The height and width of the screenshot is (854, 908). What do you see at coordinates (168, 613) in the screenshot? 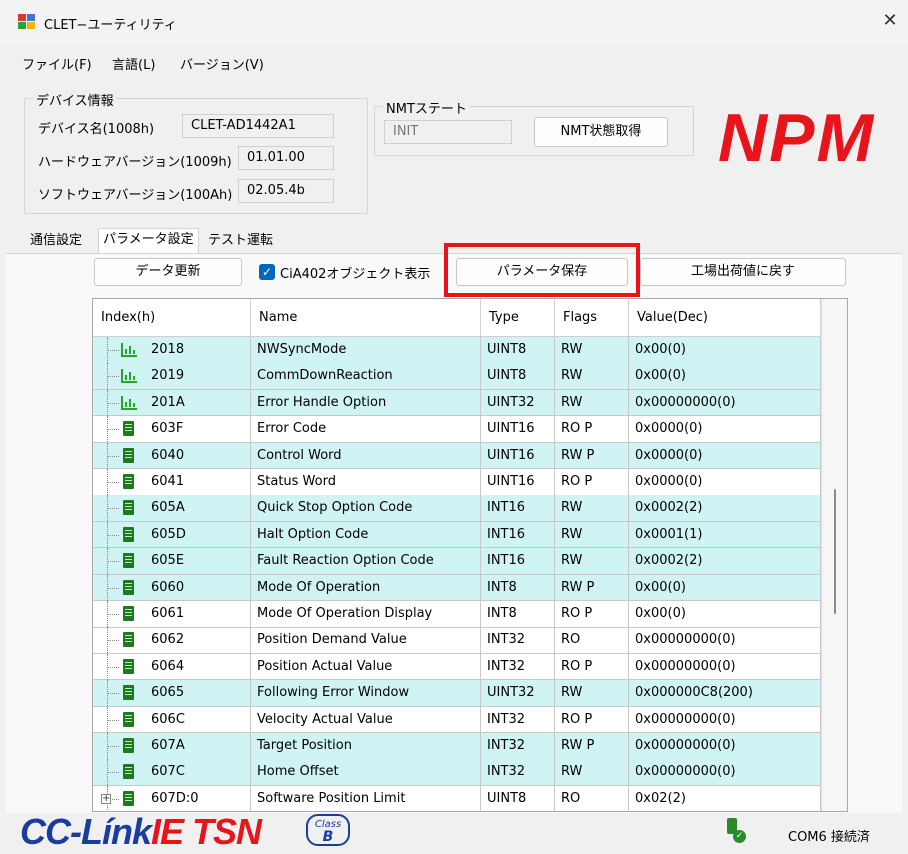
I see `index-value: 6061` at bounding box center [168, 613].